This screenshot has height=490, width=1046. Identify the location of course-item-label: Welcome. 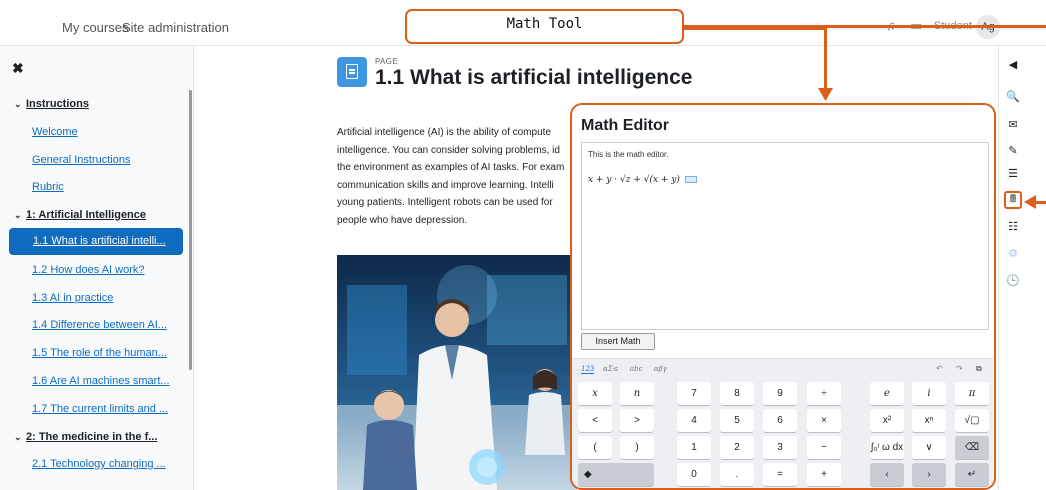
(55, 132).